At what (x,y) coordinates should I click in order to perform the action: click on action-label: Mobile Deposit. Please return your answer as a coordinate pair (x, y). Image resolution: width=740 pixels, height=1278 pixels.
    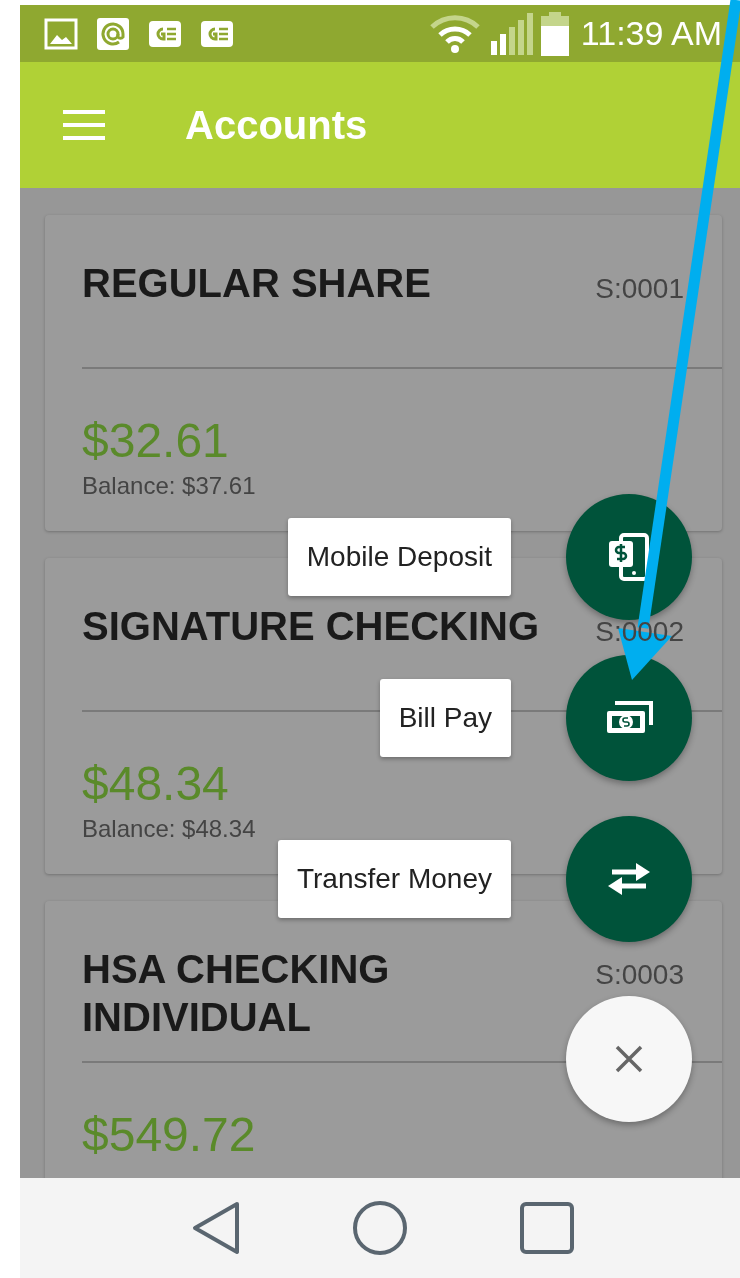
    Looking at the image, I should click on (399, 557).